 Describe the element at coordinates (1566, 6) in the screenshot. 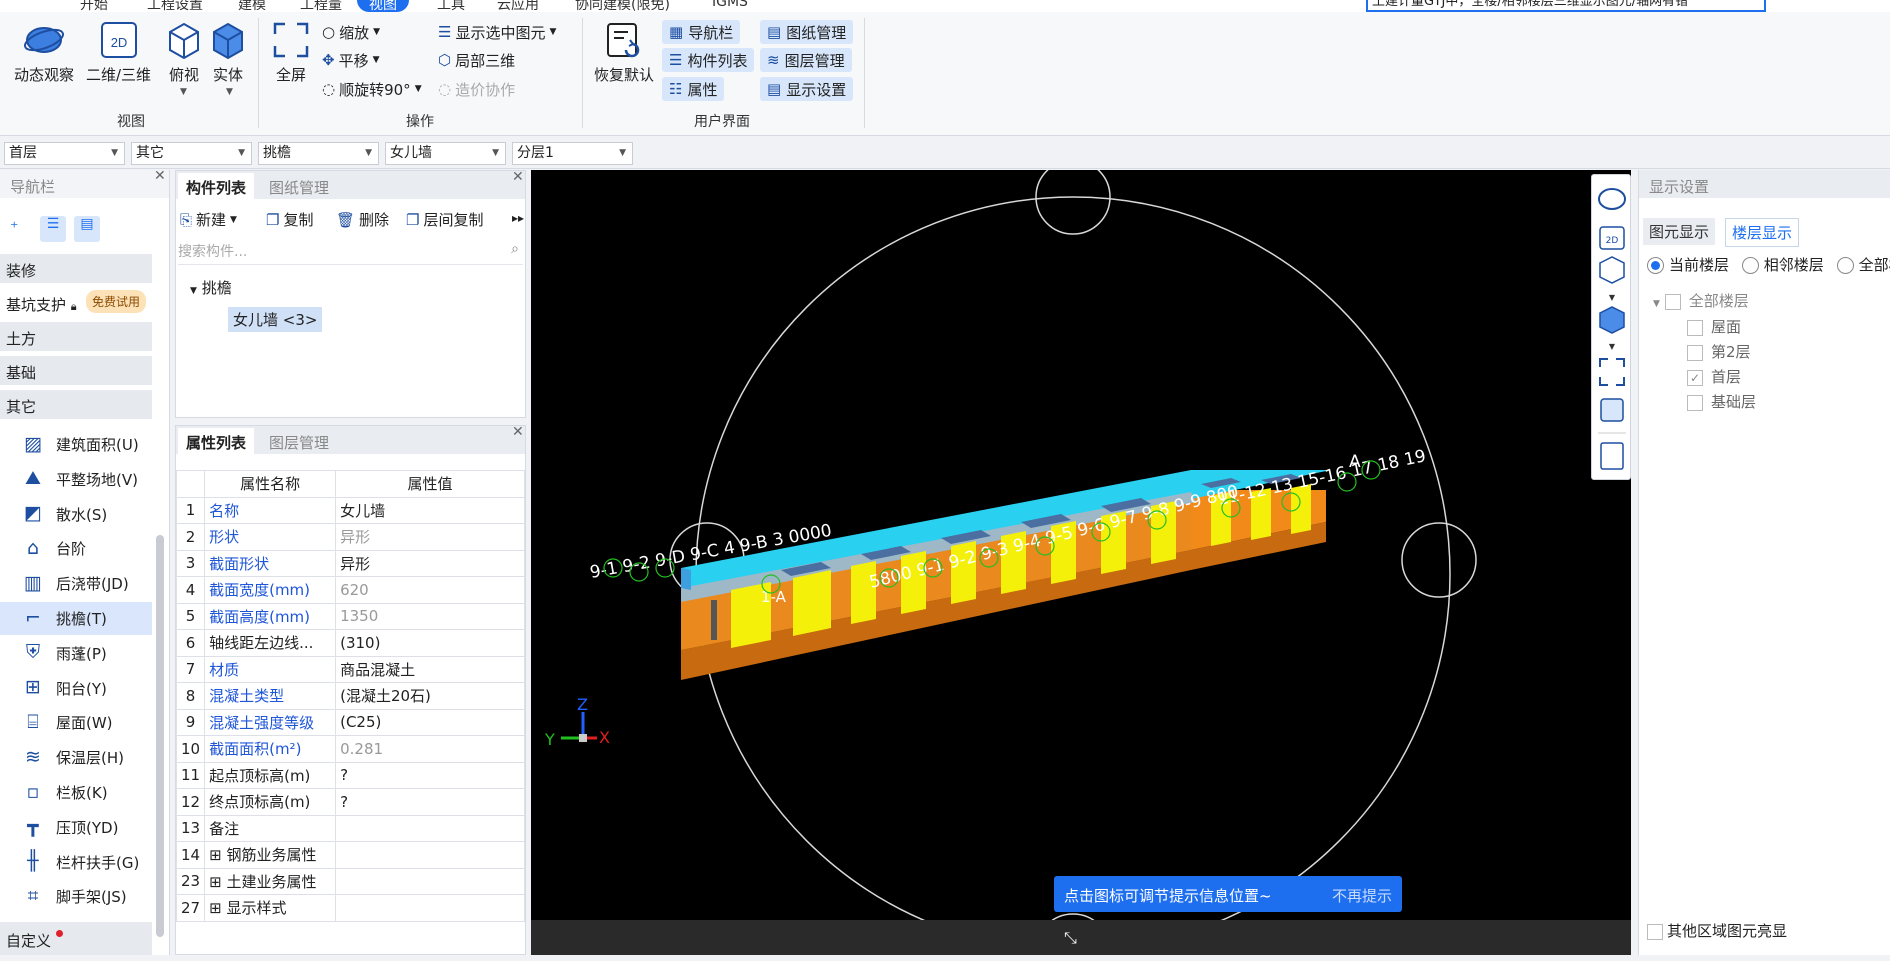

I see `global-search-input: 土建计量GTJ中，全楼/相邻楼层三维显示图元/轴网有错` at that location.